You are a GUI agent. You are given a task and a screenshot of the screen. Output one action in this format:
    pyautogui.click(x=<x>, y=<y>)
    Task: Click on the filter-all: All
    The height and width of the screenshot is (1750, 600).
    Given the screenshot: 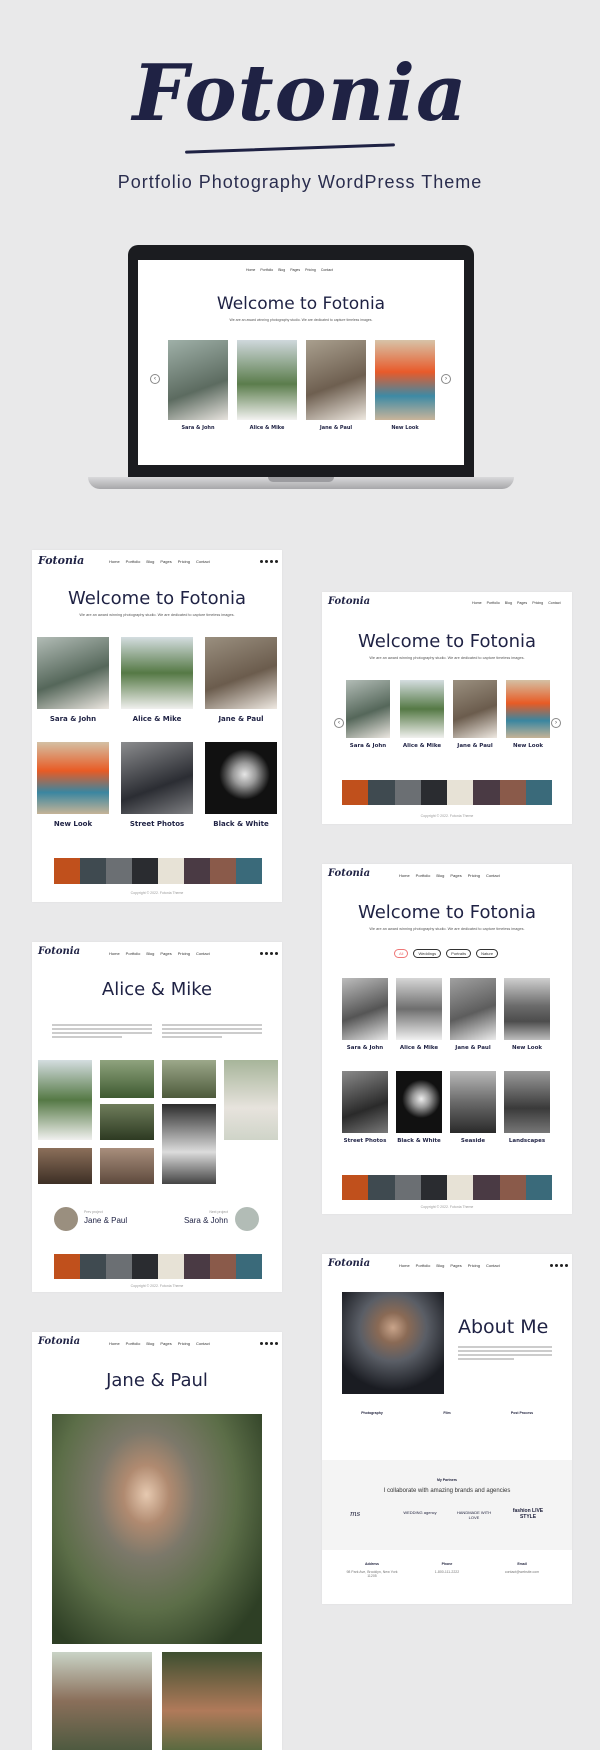 What is the action you would take?
    pyautogui.click(x=401, y=953)
    